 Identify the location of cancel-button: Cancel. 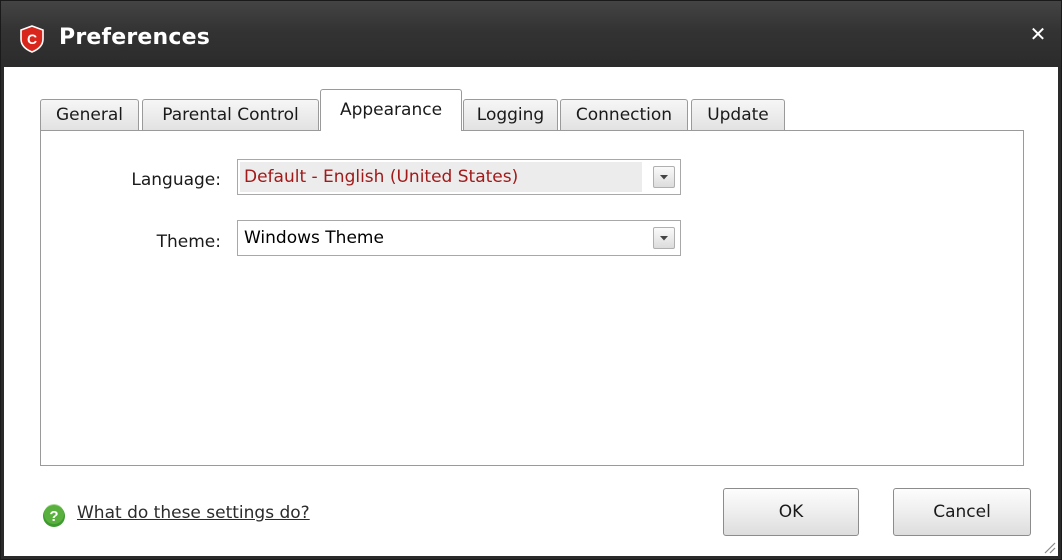
(962, 512).